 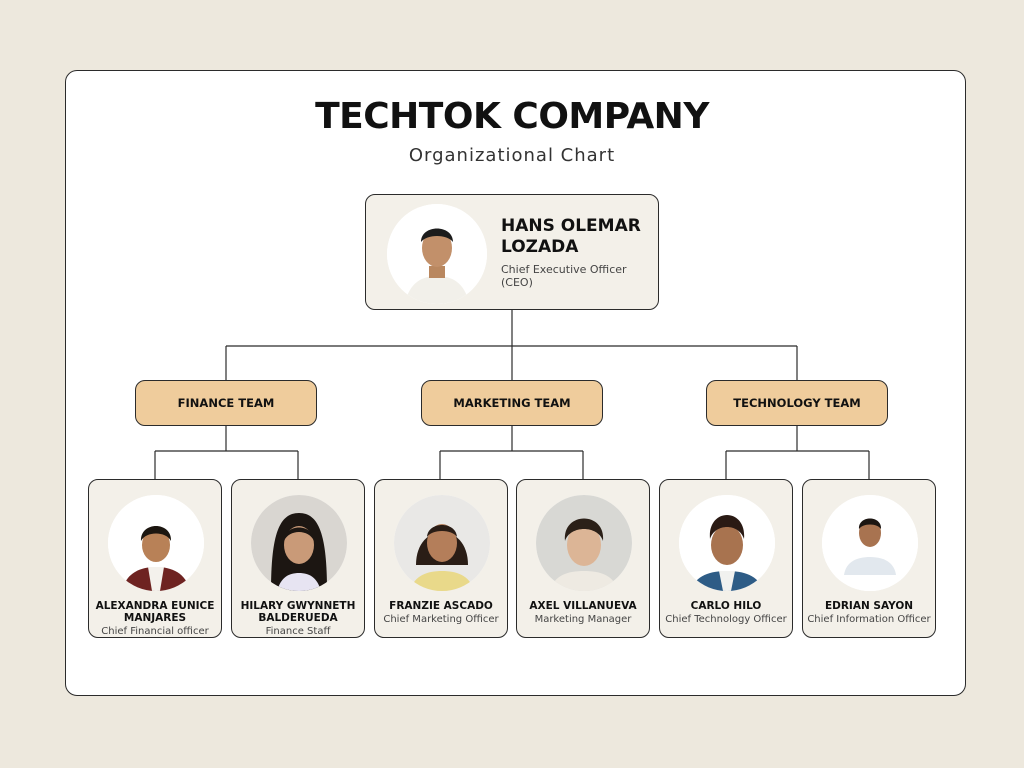 What do you see at coordinates (155, 612) in the screenshot?
I see `member-name: ALEXANDRA EUNICE MANJARES` at bounding box center [155, 612].